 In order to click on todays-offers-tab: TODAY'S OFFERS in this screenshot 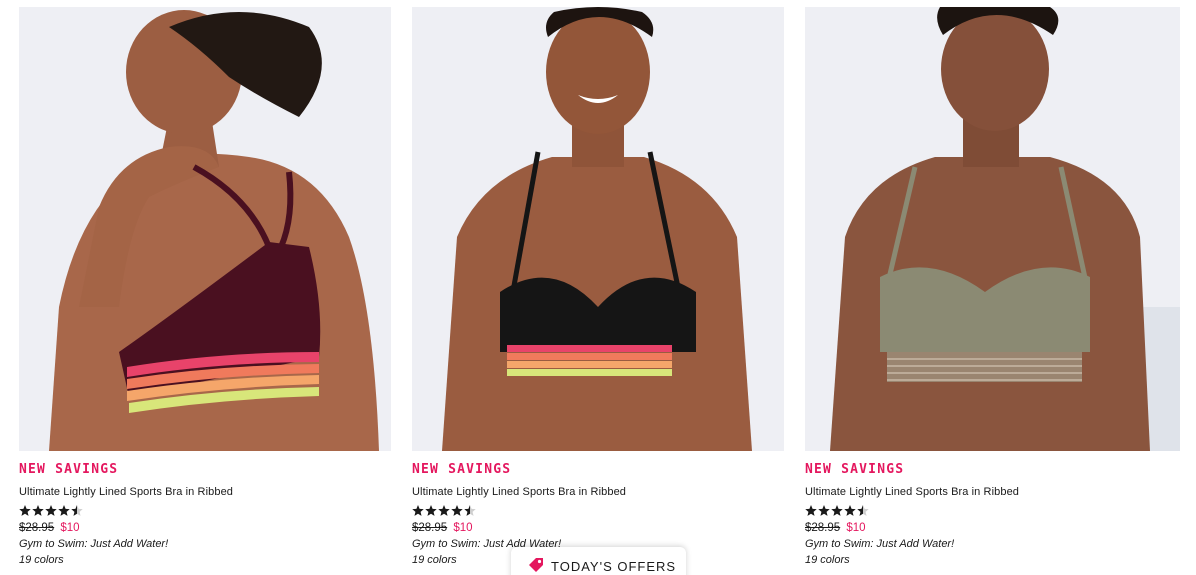, I will do `click(598, 561)`.